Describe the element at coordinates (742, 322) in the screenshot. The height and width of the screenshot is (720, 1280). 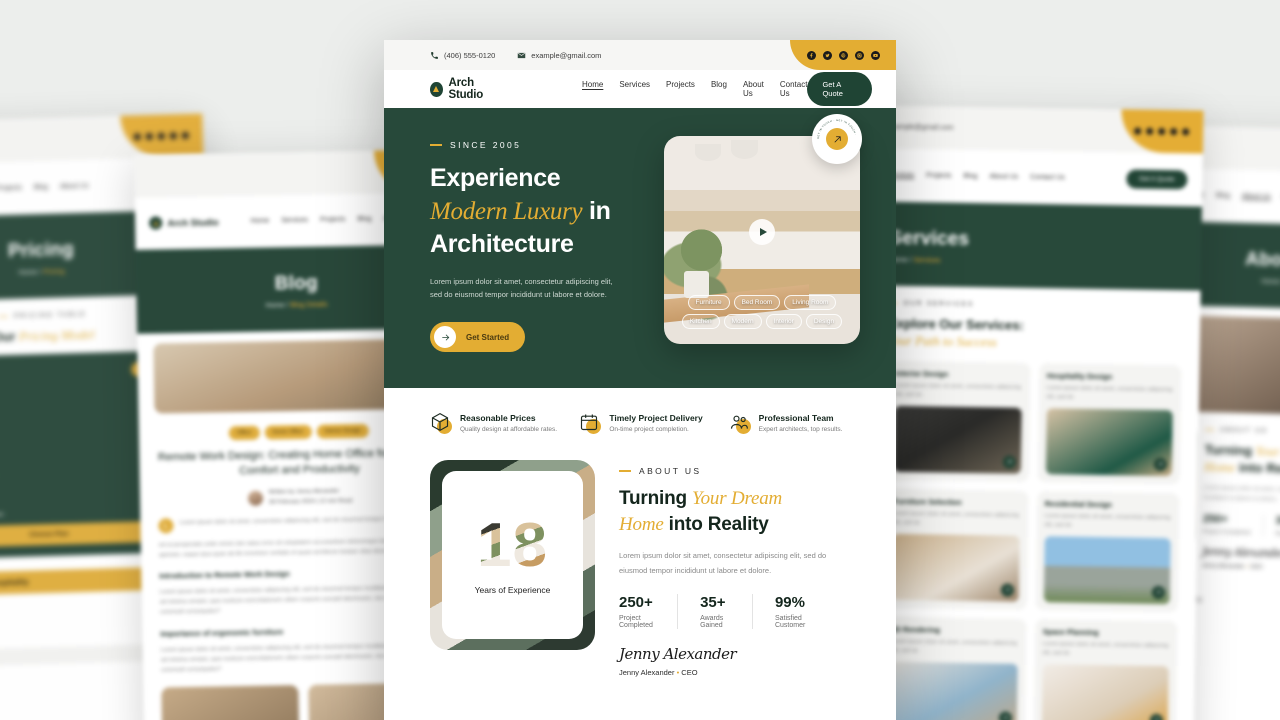
I see `tag-modern: Modern` at that location.